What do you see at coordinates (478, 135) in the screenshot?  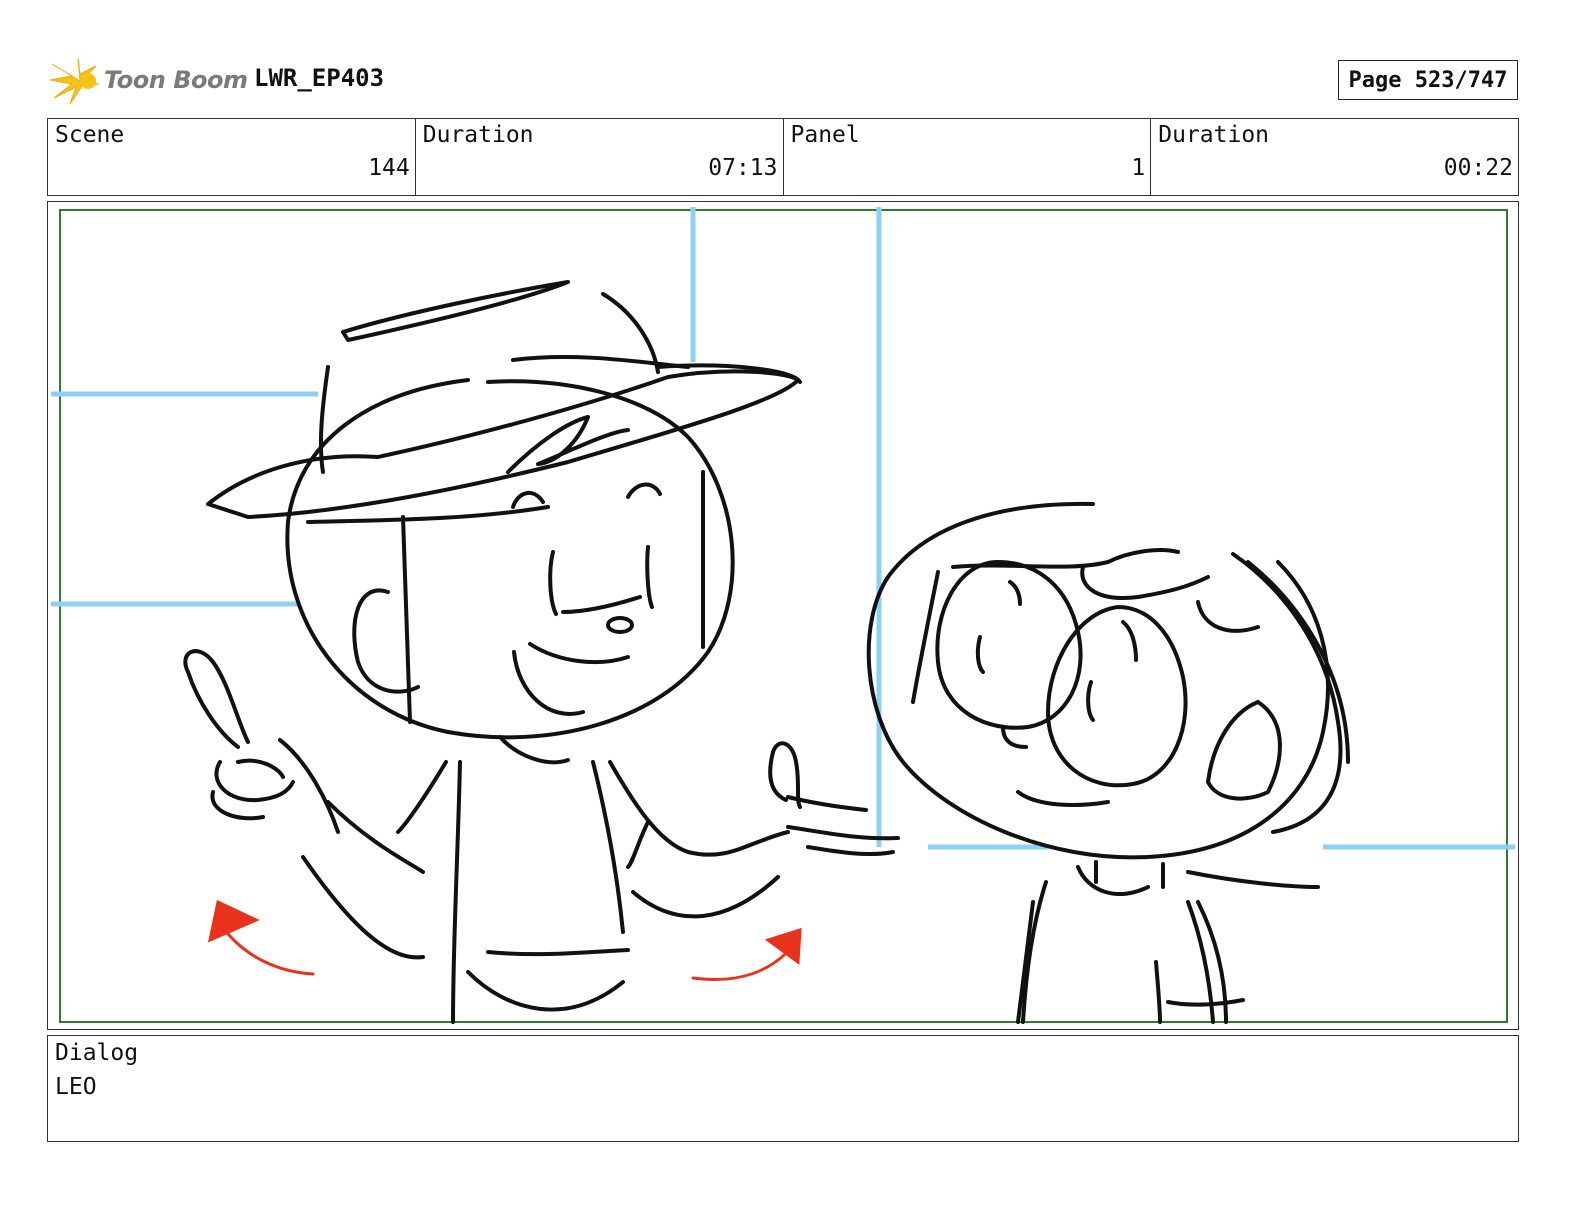 I see `scene-duration-label: Duration` at bounding box center [478, 135].